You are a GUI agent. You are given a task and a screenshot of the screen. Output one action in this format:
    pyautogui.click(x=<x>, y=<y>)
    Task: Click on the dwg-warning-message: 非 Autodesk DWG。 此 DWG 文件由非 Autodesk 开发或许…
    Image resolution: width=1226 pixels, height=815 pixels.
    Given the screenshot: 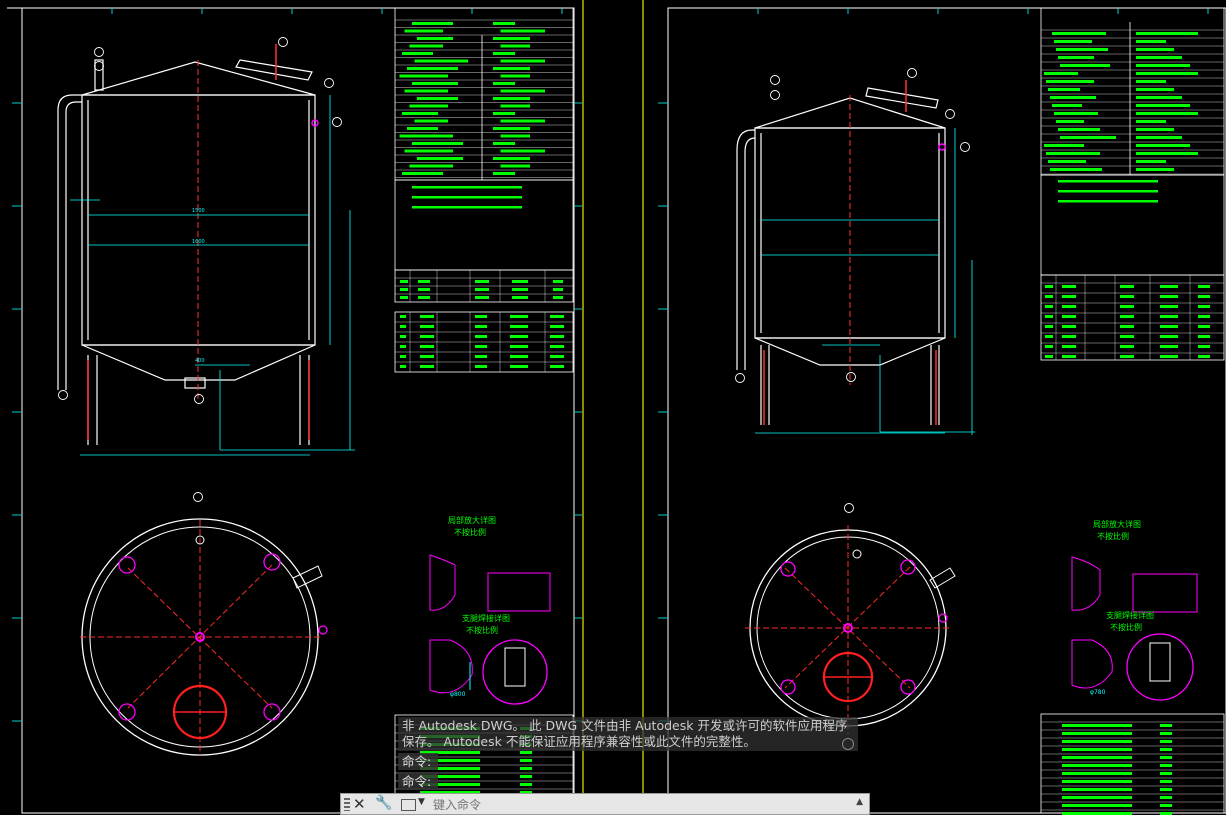 What is the action you would take?
    pyautogui.click(x=628, y=734)
    